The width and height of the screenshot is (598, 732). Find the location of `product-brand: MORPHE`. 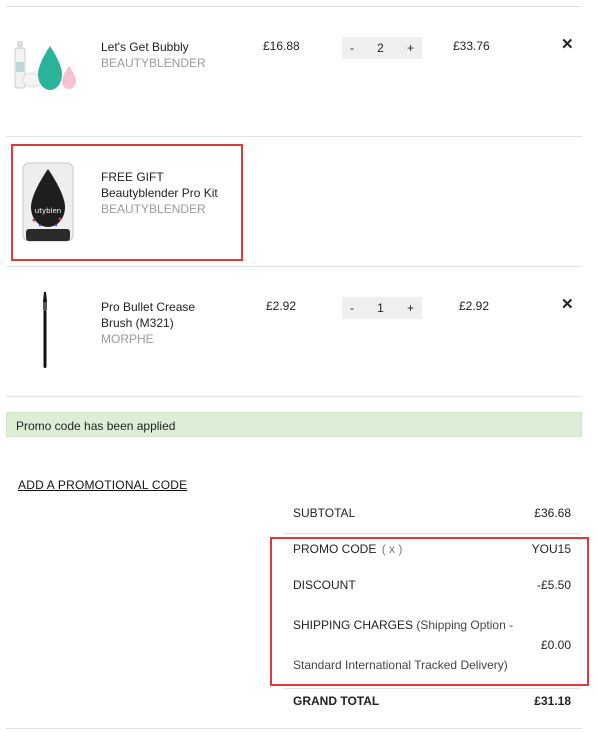

product-brand: MORPHE is located at coordinates (127, 339).